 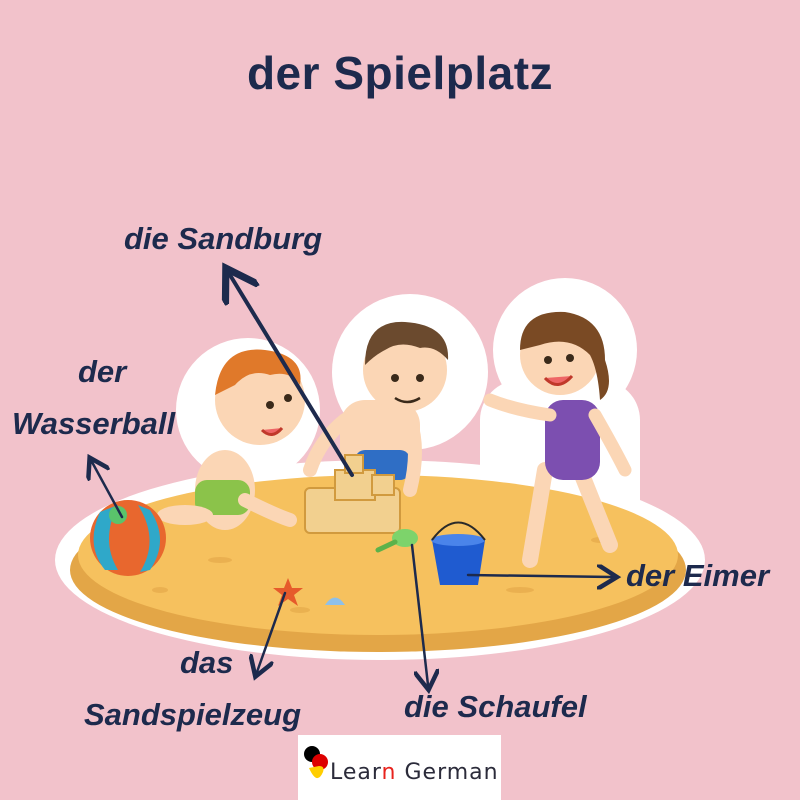 I want to click on label-sandspielzeug-line2: Sandspielzeug, so click(x=193, y=714).